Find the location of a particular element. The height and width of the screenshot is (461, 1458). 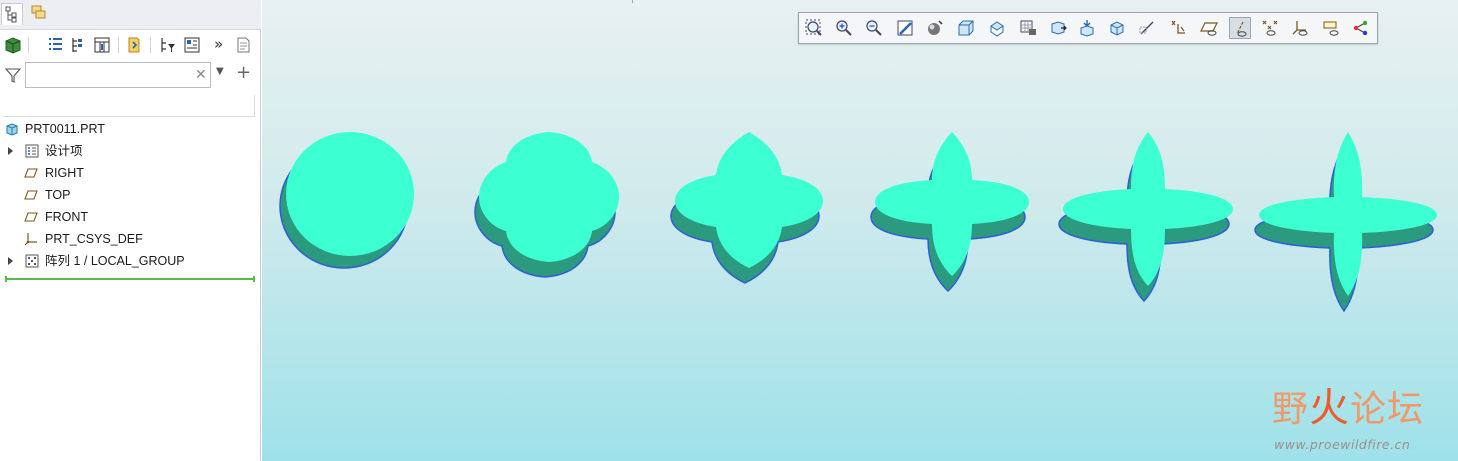

watermark-char-2: 火 is located at coordinates (1330, 408).